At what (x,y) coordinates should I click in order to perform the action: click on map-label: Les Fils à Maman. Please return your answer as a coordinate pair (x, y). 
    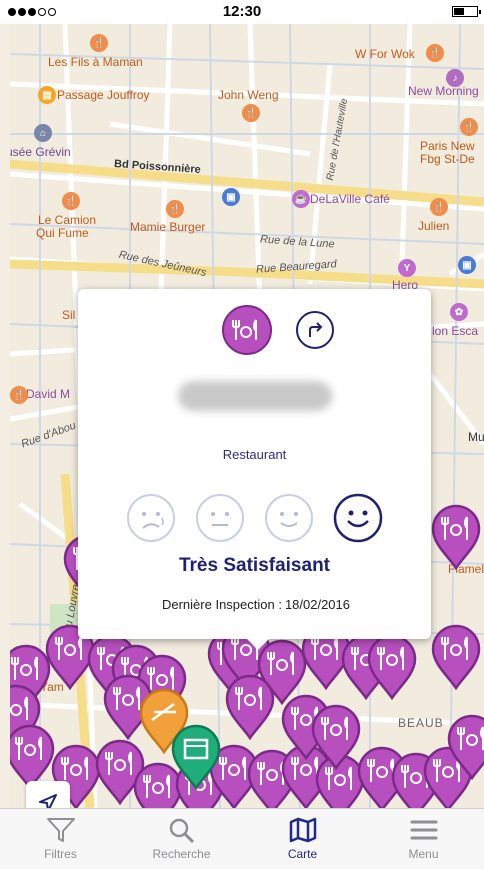
    Looking at the image, I should click on (95, 62).